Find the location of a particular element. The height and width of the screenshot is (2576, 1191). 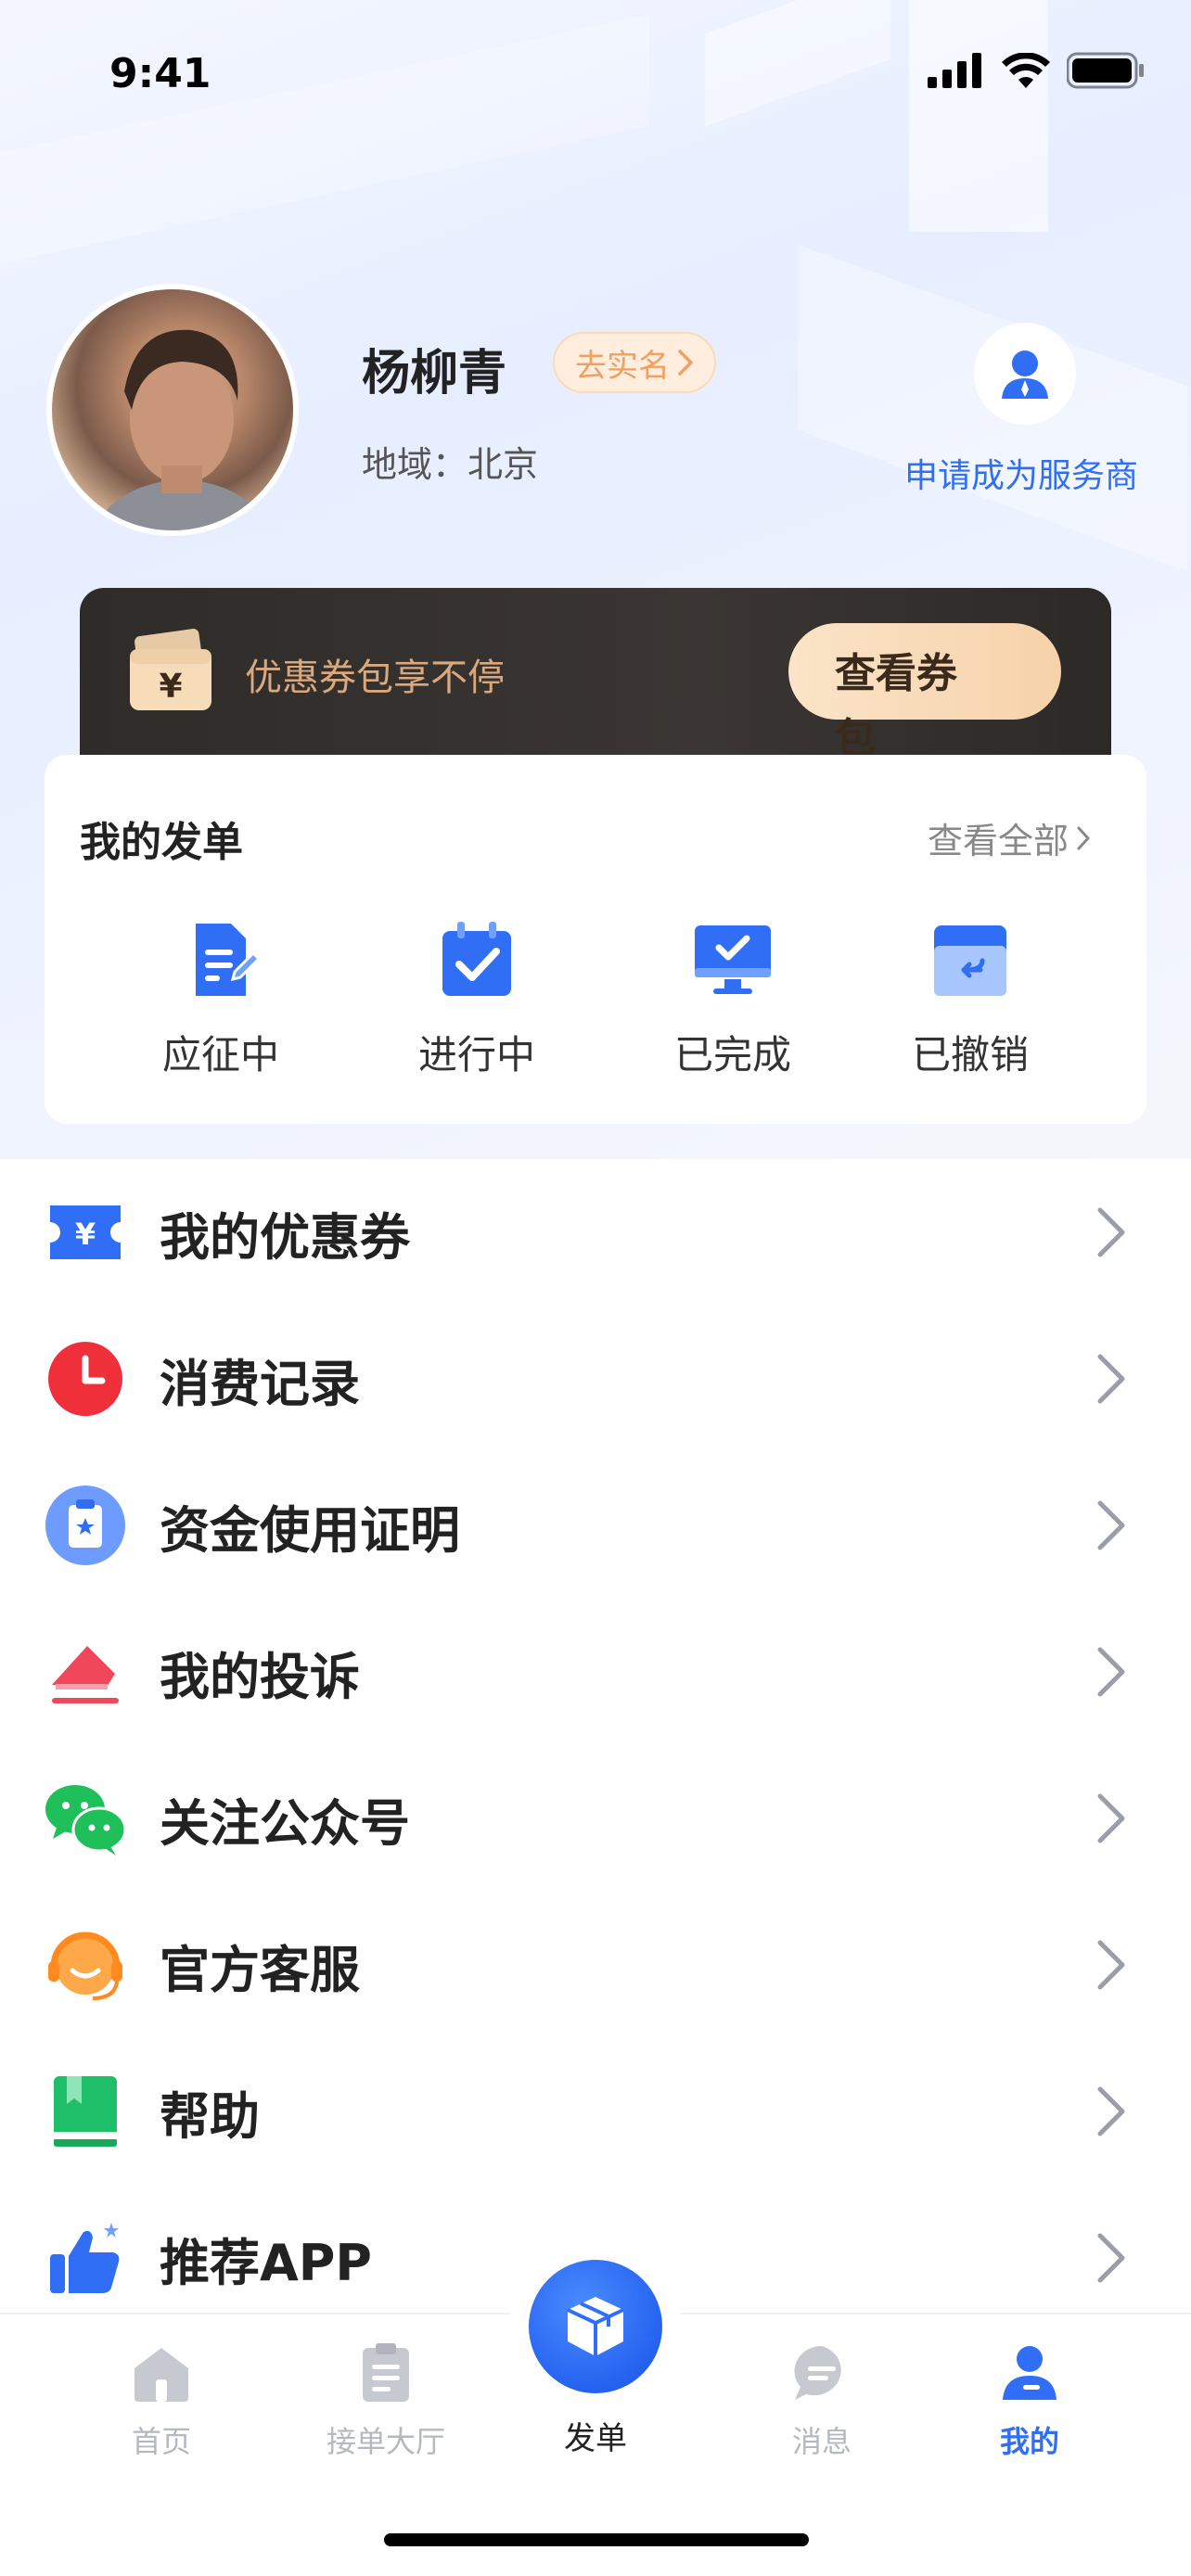

menu-item-follow-account: 关注公众号 is located at coordinates (595, 1819).